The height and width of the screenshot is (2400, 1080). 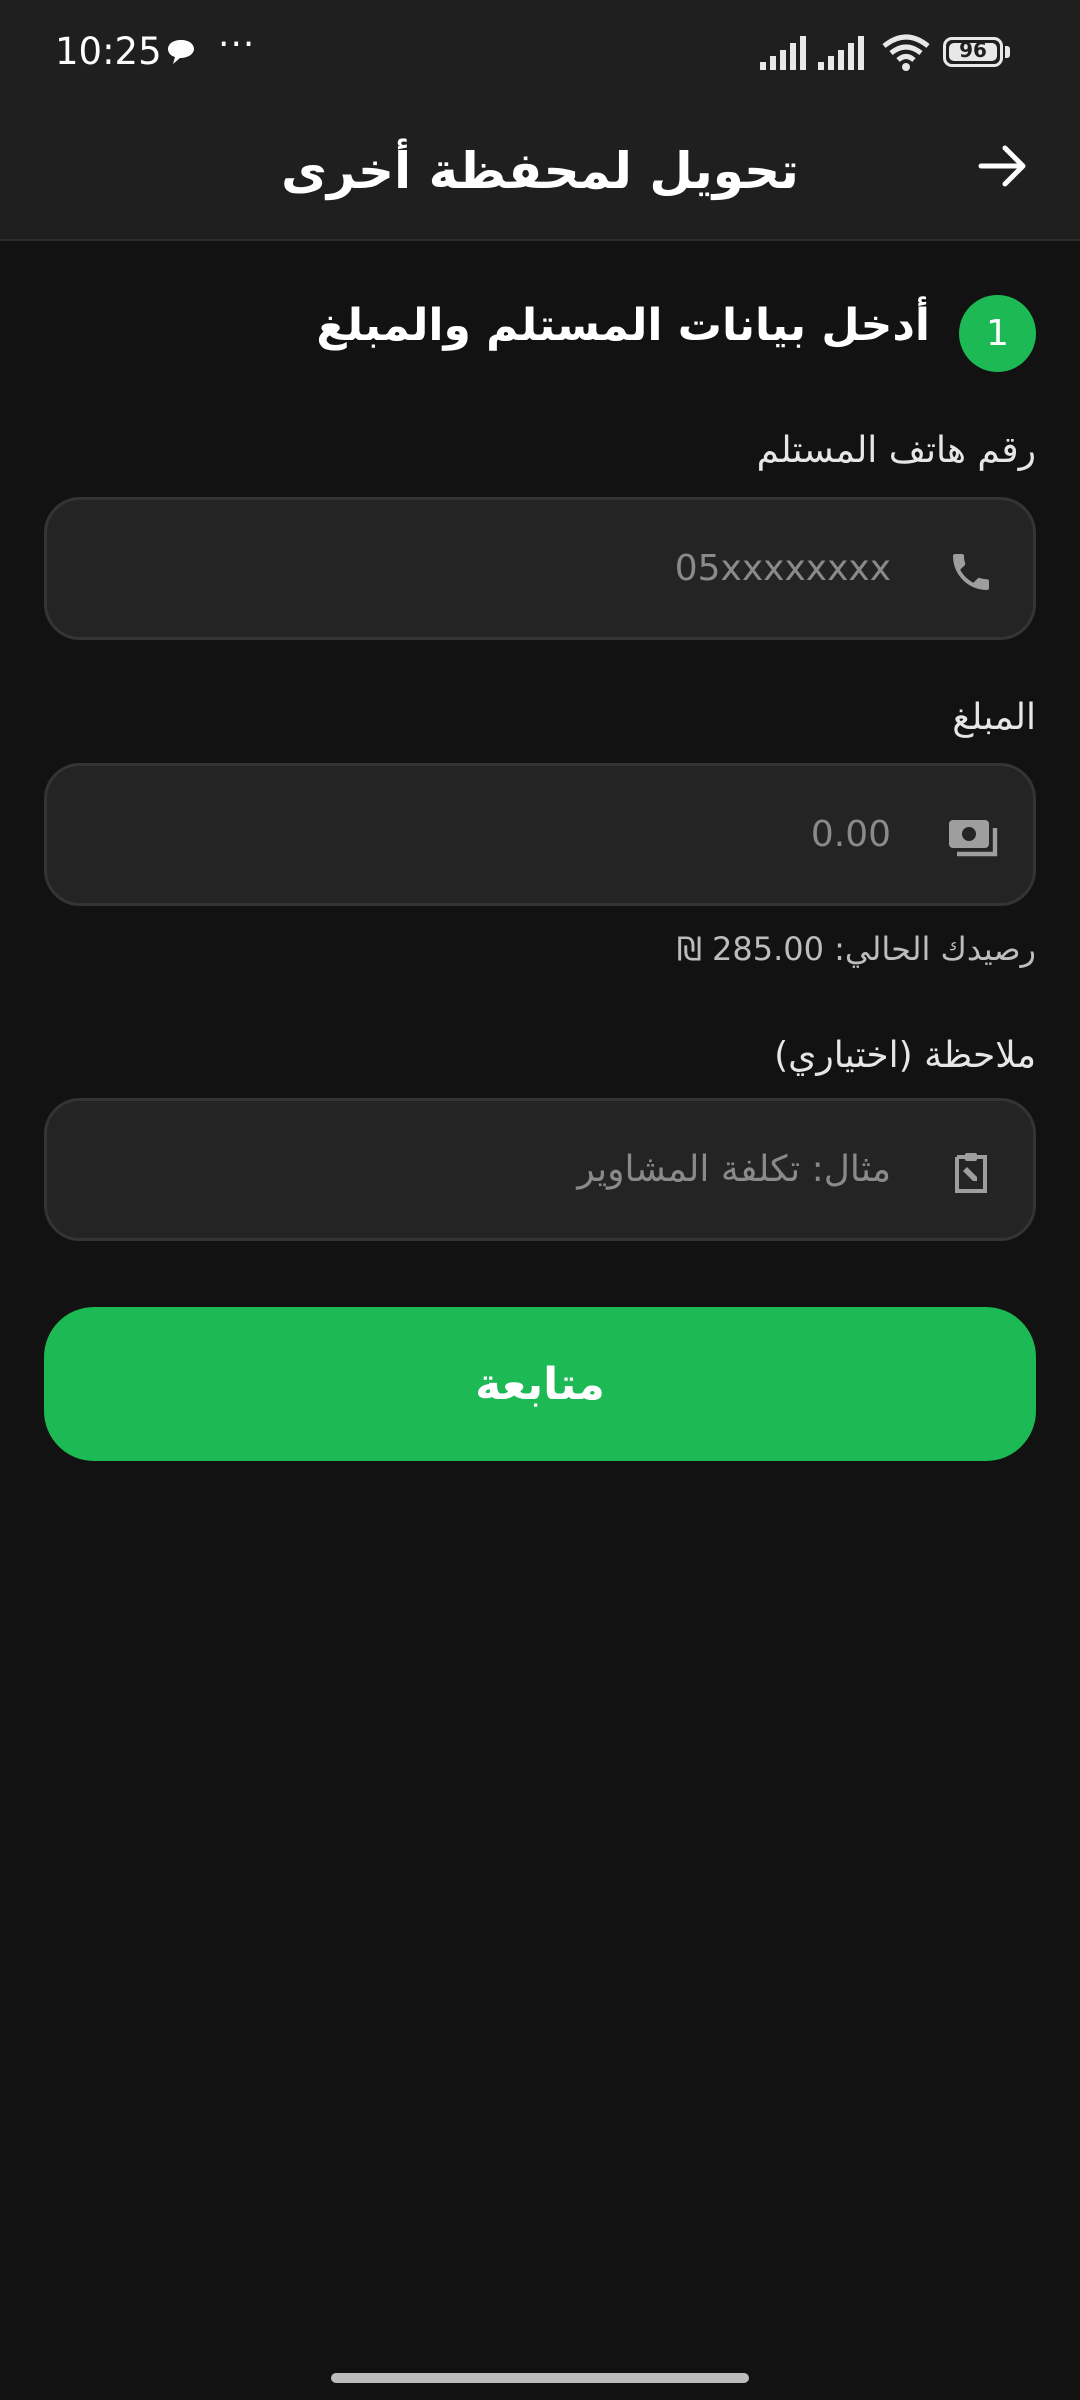 What do you see at coordinates (856, 949) in the screenshot?
I see `current-balance-text: رصيدك الحالي: 285.00 ₪` at bounding box center [856, 949].